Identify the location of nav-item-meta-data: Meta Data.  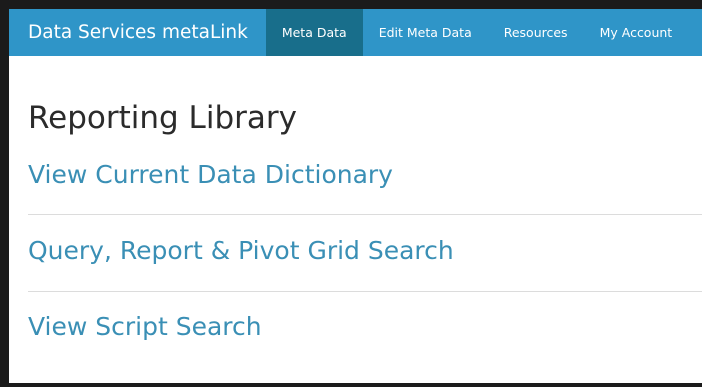
(314, 32).